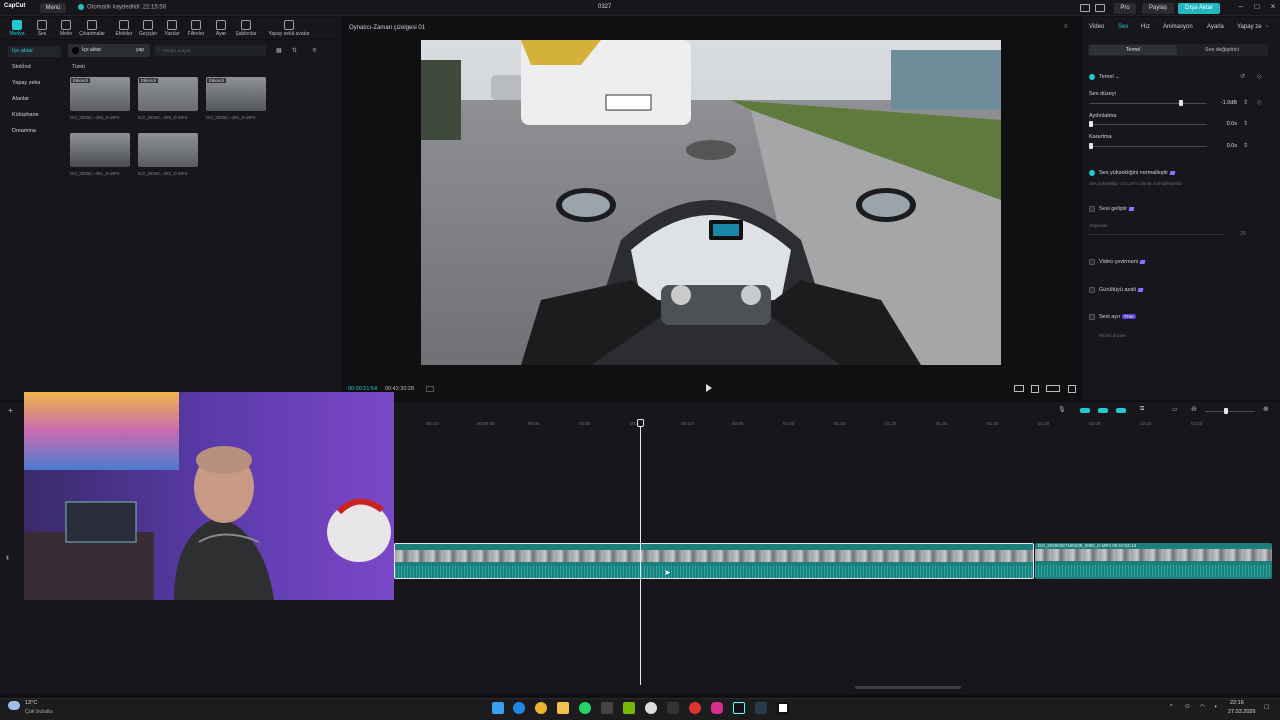 The height and width of the screenshot is (720, 1280). What do you see at coordinates (1227, 146) in the screenshot?
I see `fadeout-value: 0.0s` at bounding box center [1227, 146].